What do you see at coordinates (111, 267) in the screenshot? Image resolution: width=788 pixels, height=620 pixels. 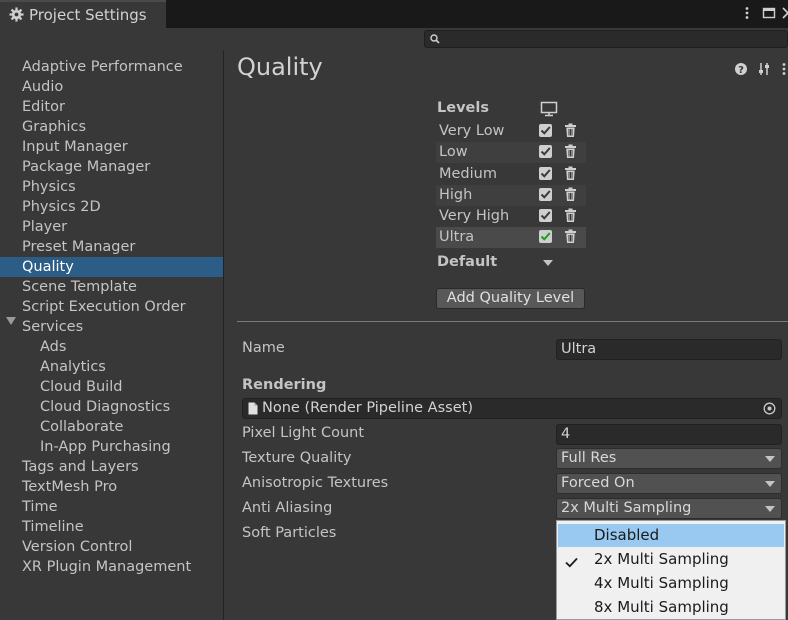 I see `sidebar-item-quality: Quality` at bounding box center [111, 267].